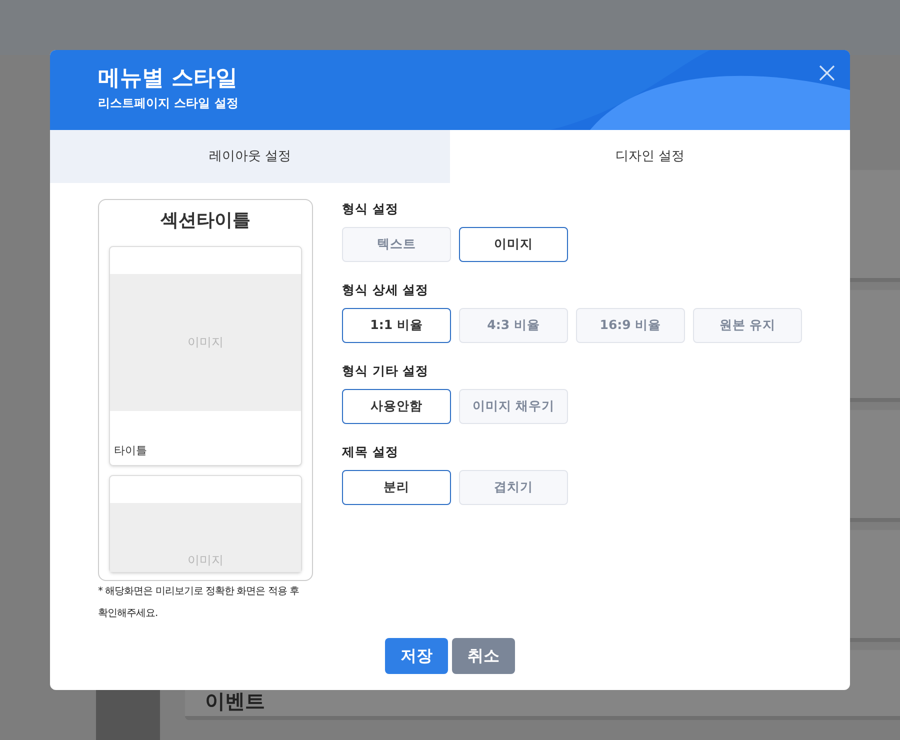 The image size is (900, 740). I want to click on option-button: 4:3 비율, so click(513, 325).